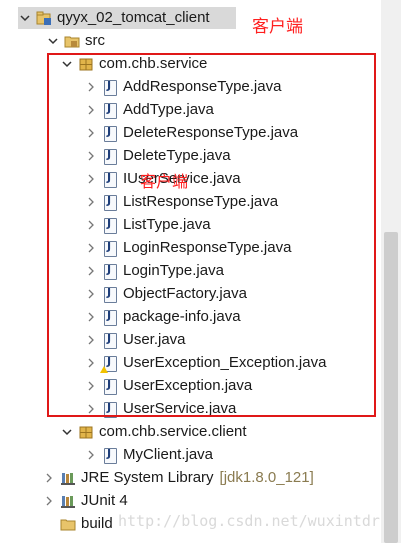 The image size is (401, 543). What do you see at coordinates (188, 385) in the screenshot?
I see `file-label: UserException.java` at bounding box center [188, 385].